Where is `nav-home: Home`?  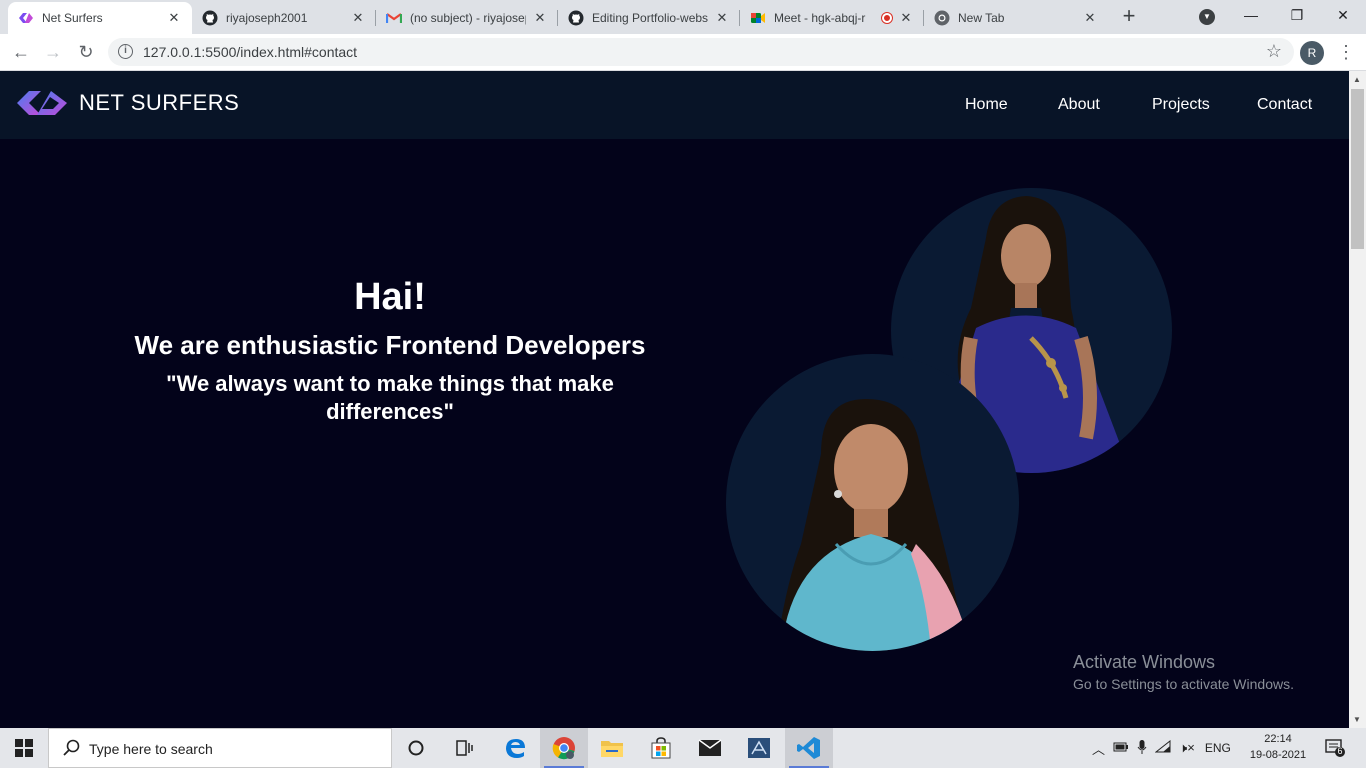 nav-home: Home is located at coordinates (986, 105).